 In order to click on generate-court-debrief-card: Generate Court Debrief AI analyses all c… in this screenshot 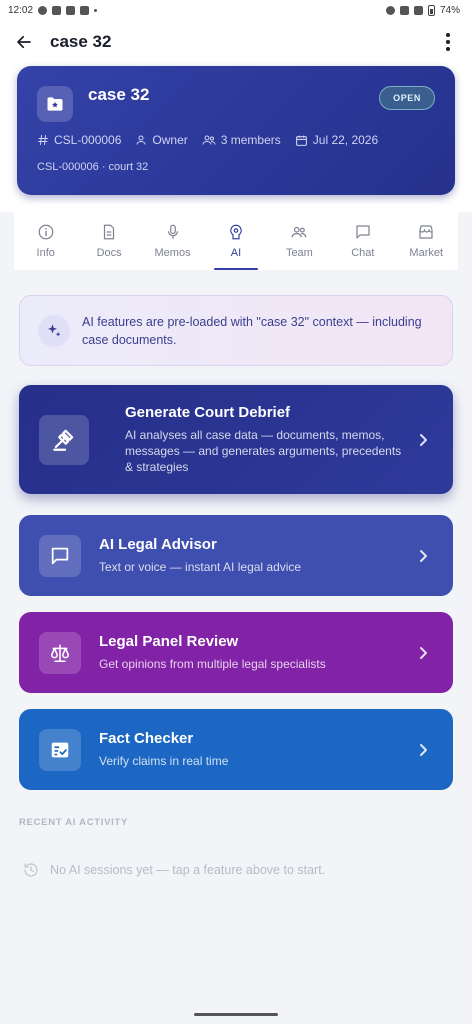, I will do `click(236, 439)`.